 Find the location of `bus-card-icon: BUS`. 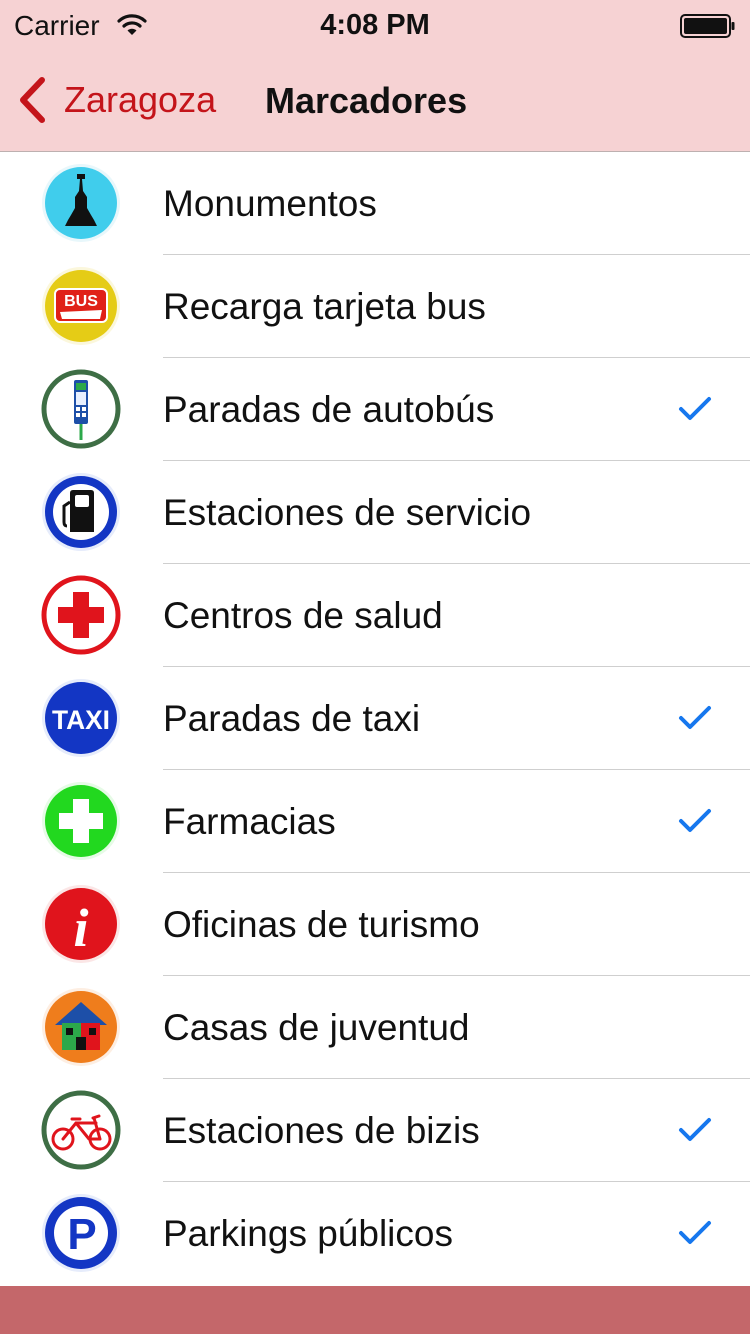

bus-card-icon: BUS is located at coordinates (81, 306).